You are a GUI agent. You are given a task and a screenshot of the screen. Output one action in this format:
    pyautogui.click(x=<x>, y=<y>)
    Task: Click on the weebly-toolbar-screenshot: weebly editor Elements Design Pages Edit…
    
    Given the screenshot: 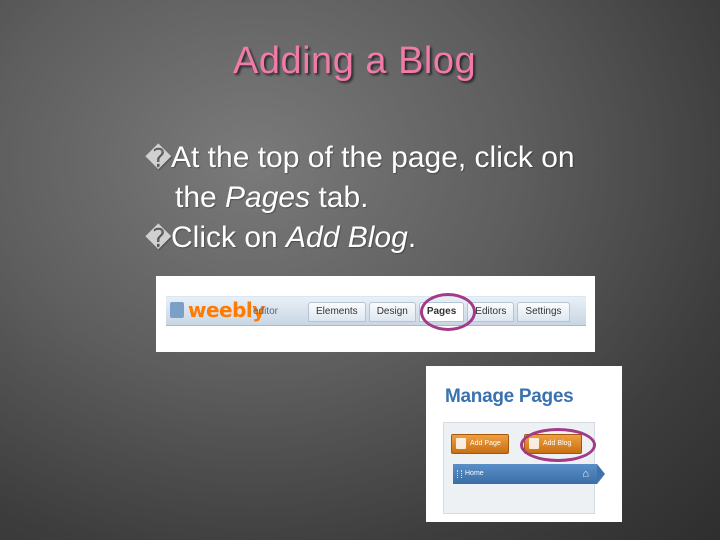 What is the action you would take?
    pyautogui.click(x=375, y=314)
    